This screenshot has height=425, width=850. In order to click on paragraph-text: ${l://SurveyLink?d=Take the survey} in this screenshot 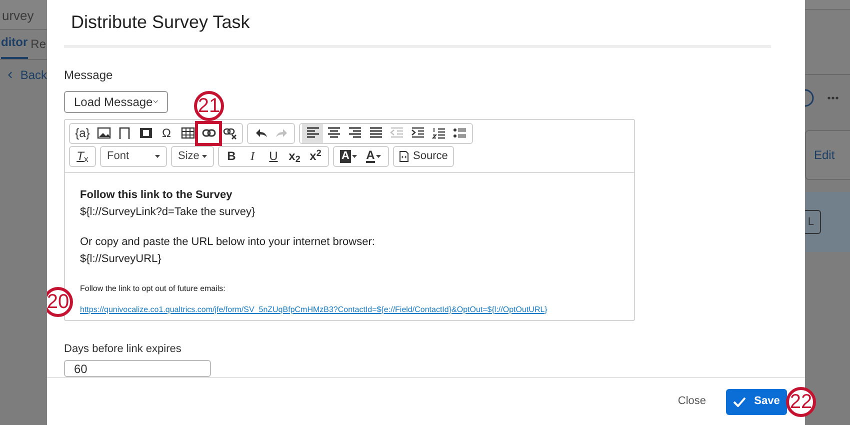, I will do `click(168, 212)`.